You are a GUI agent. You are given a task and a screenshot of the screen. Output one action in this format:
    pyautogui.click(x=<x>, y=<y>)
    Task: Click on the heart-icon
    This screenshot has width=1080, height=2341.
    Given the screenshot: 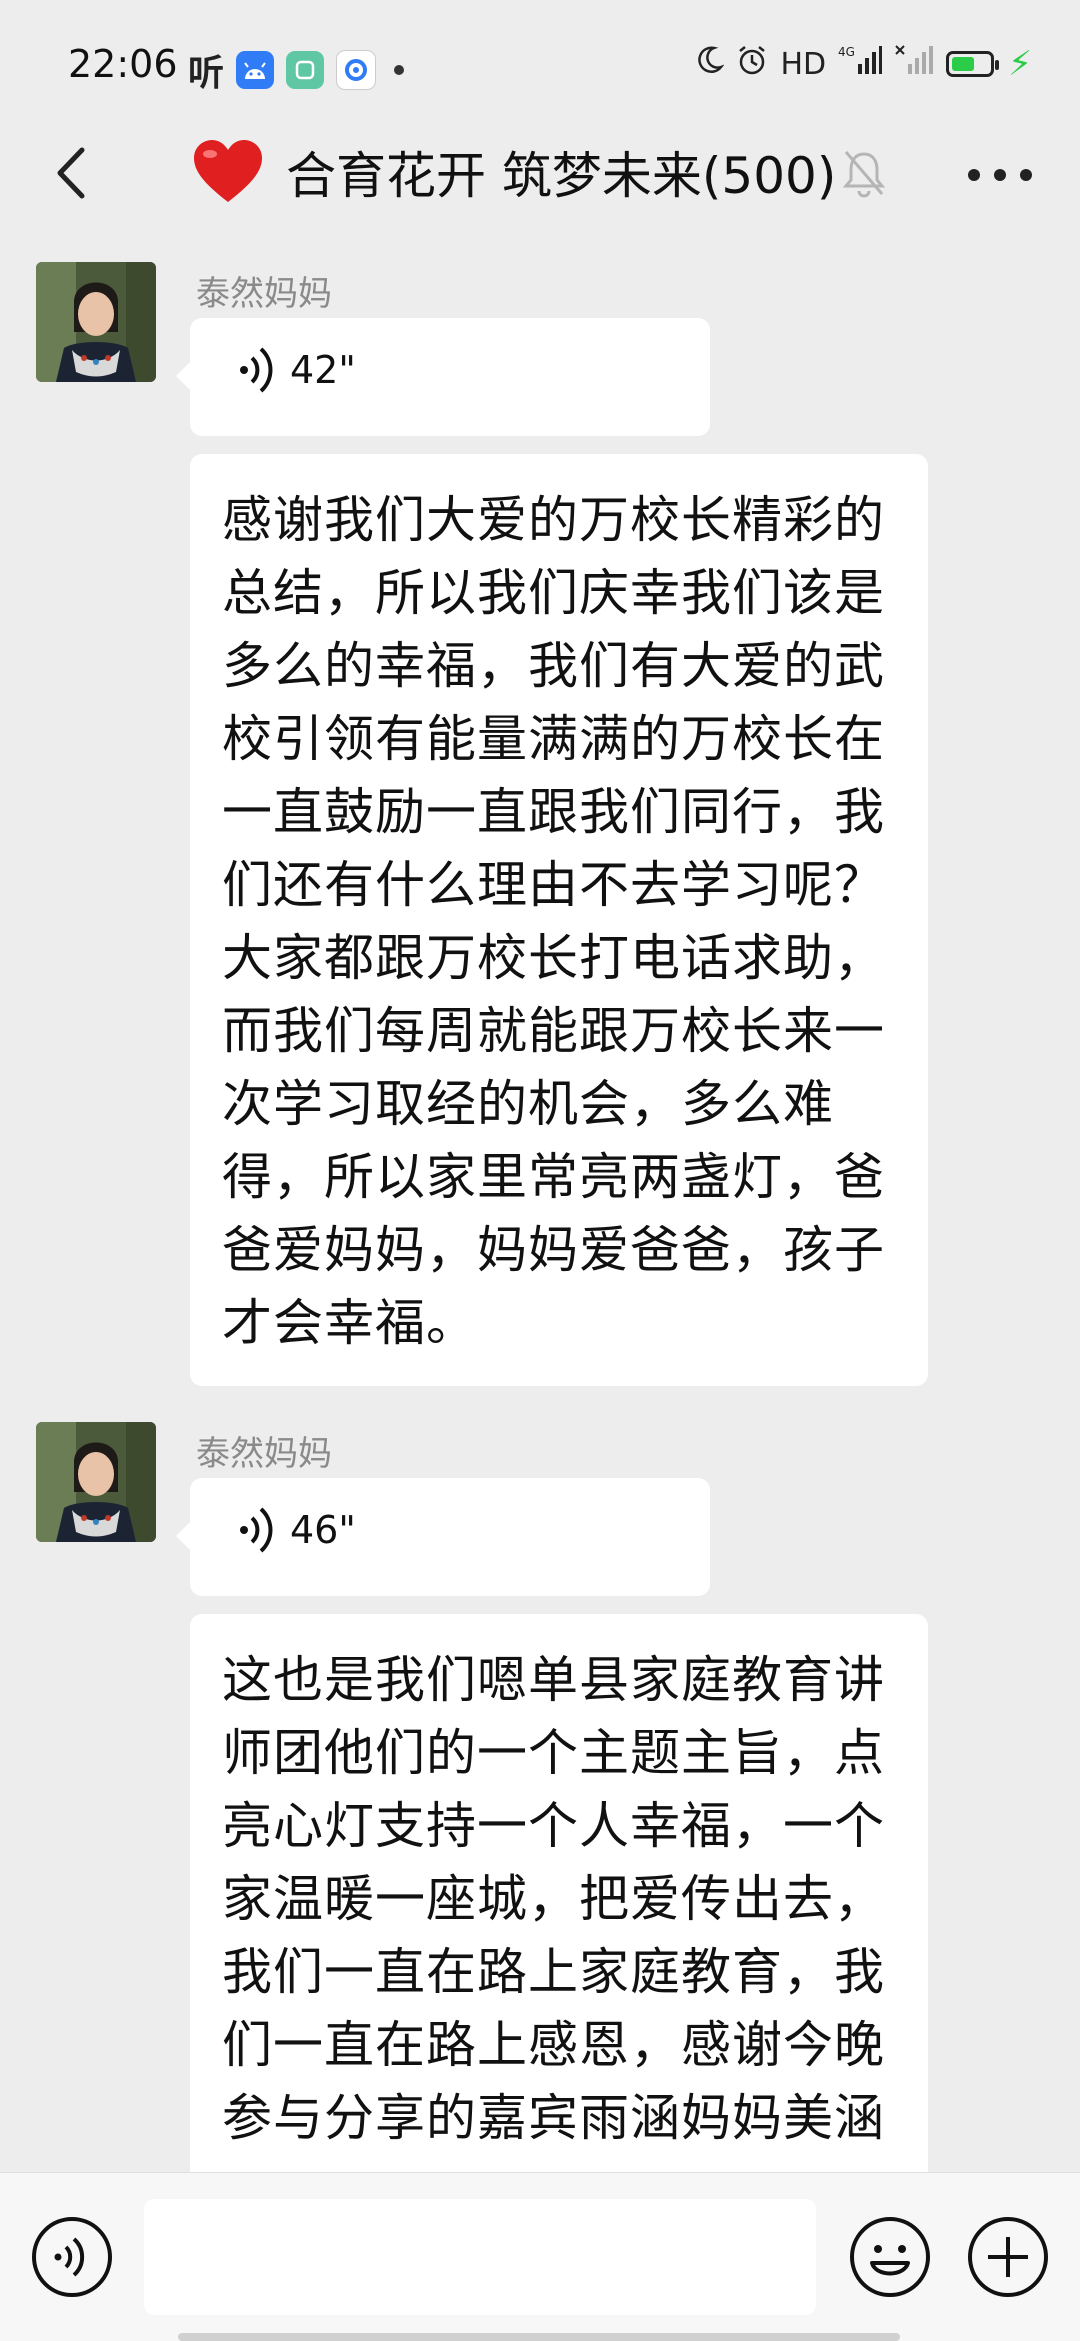 What is the action you would take?
    pyautogui.click(x=228, y=171)
    